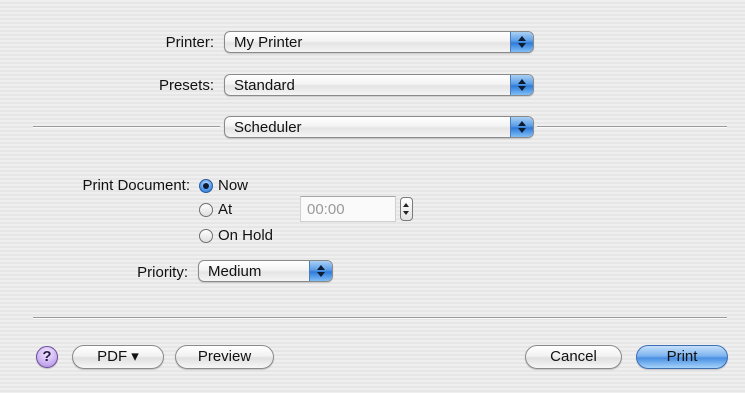  What do you see at coordinates (632, 127) in the screenshot?
I see `separator-right` at bounding box center [632, 127].